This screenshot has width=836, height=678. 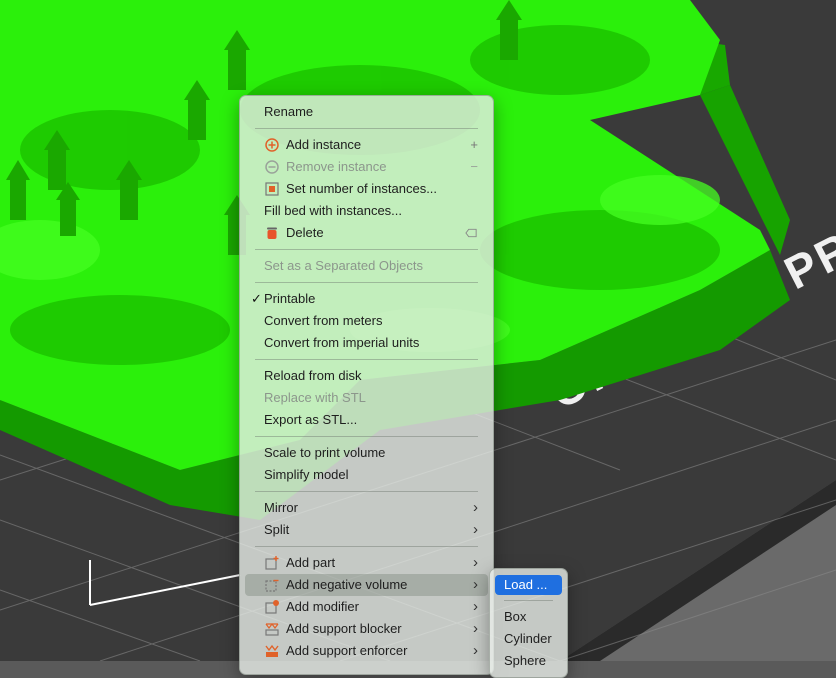 What do you see at coordinates (272, 607) in the screenshot?
I see `modifier-icon` at bounding box center [272, 607].